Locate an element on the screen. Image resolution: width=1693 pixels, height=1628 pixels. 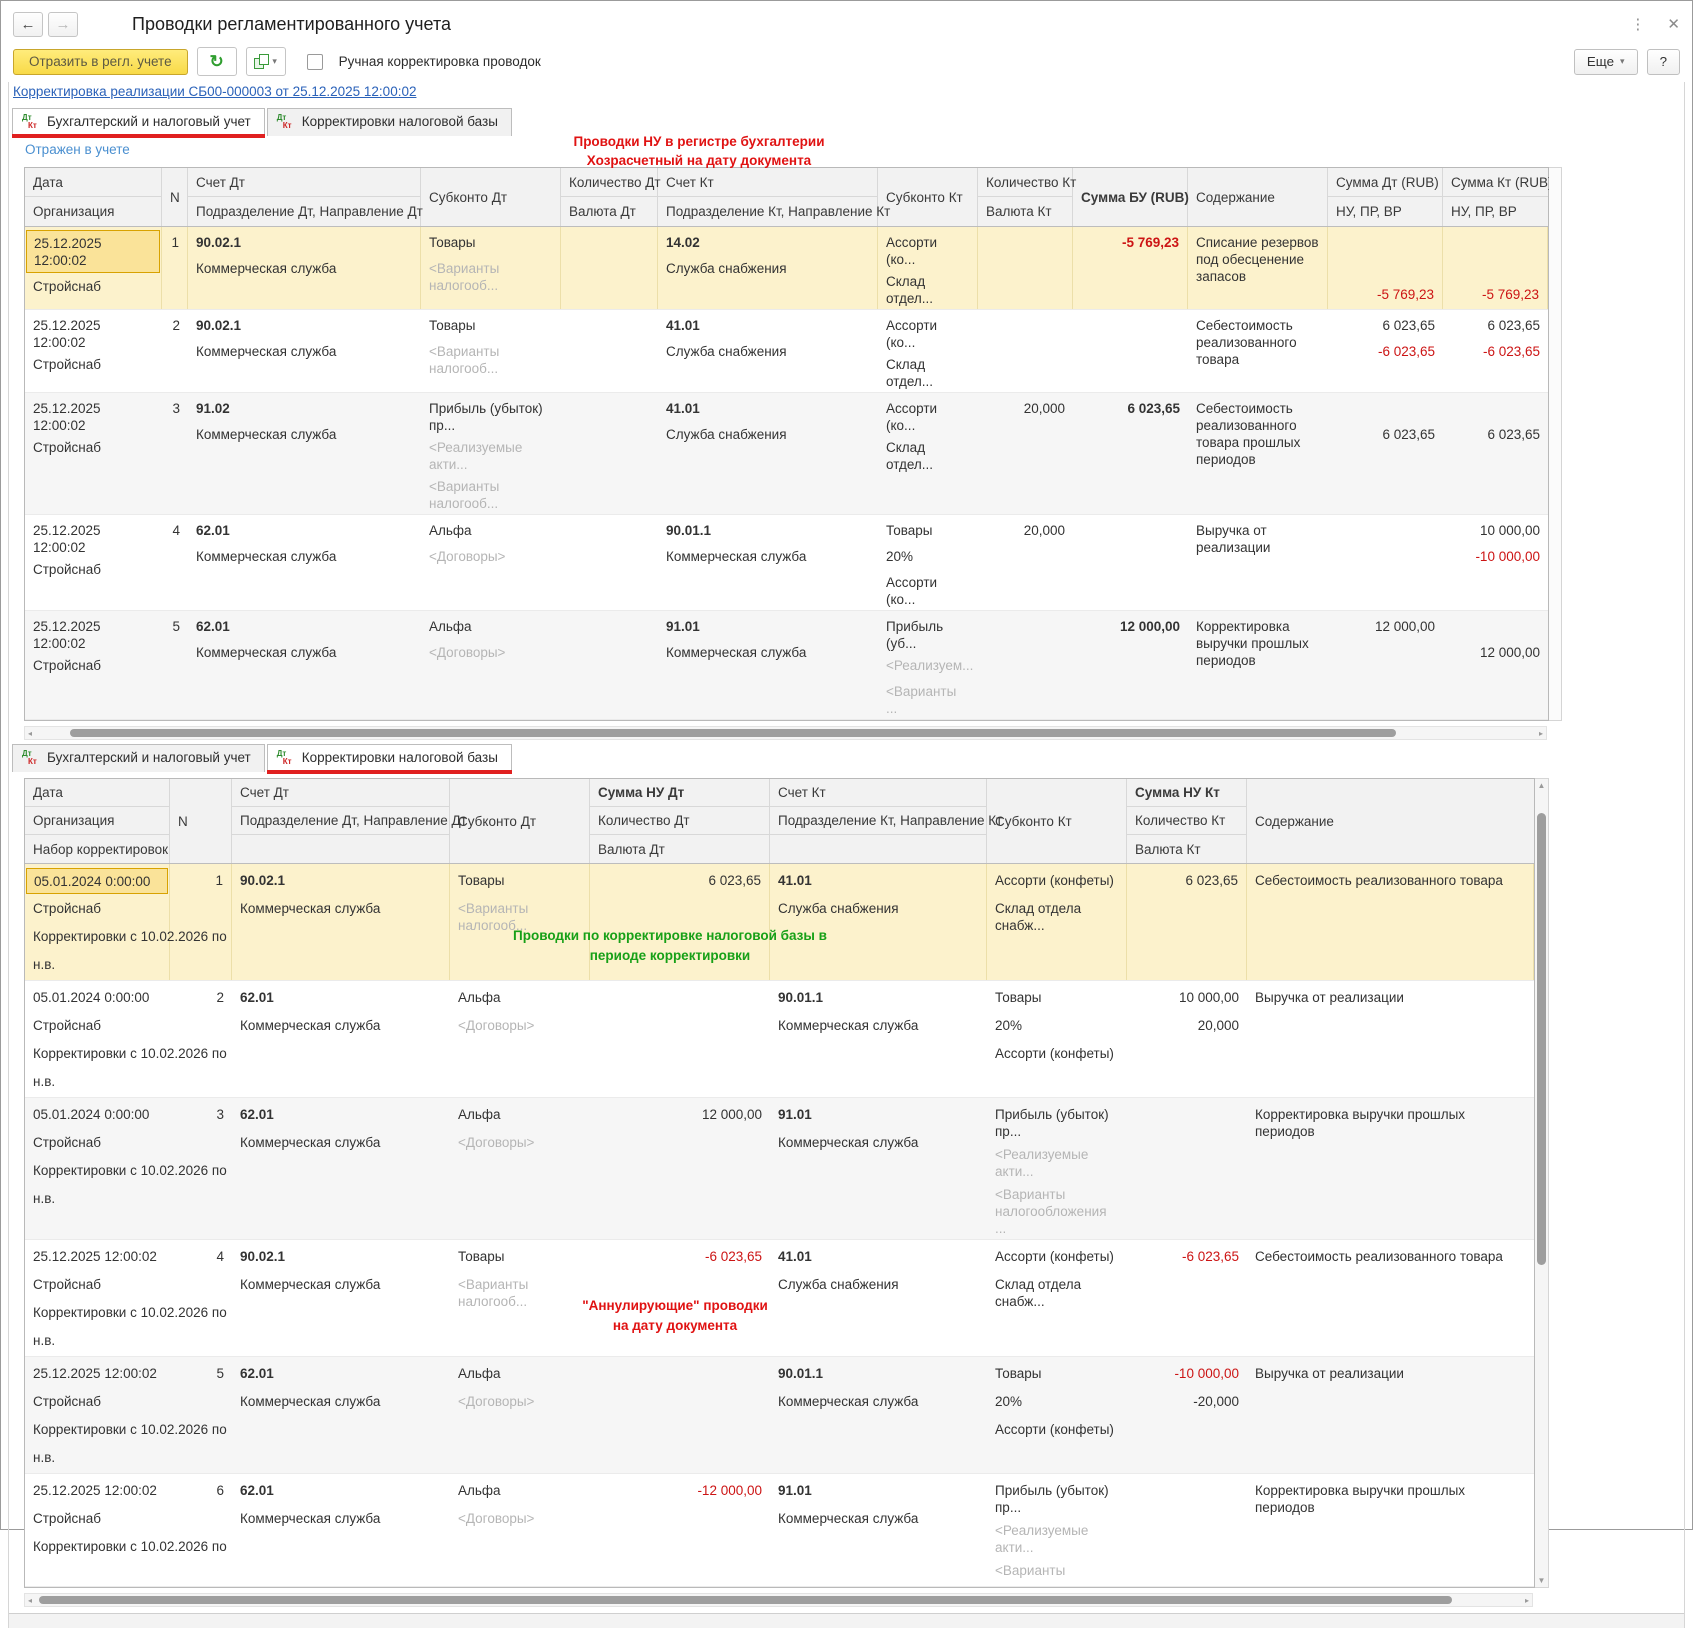
manual-adjustment-checkbox is located at coordinates (314, 61).